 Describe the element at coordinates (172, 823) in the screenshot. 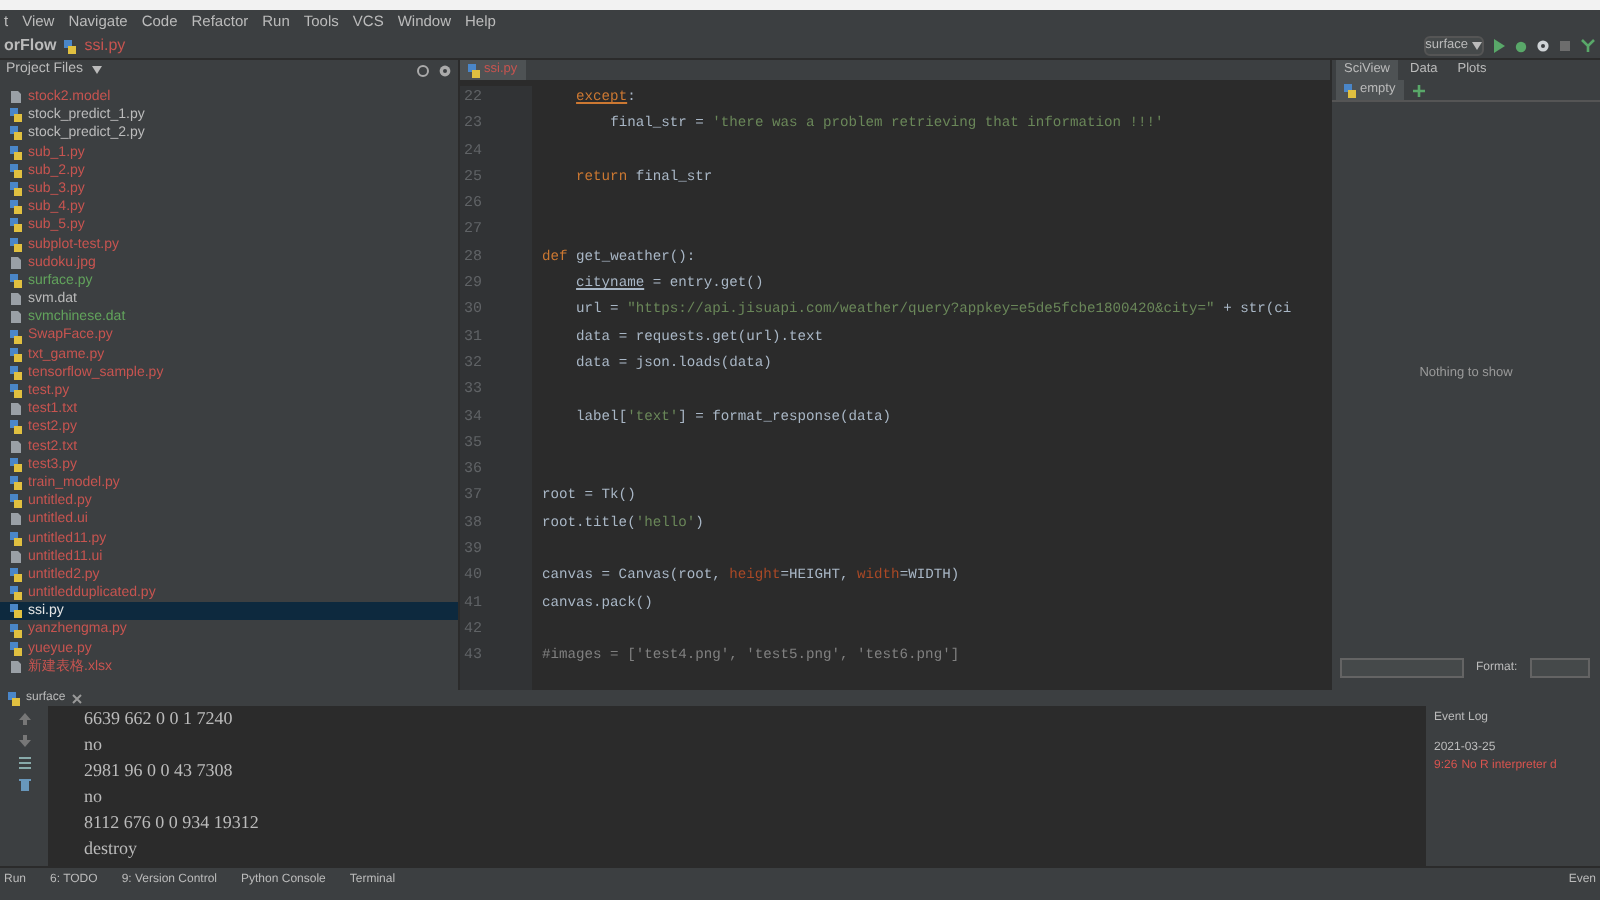

I see `console-output: 8112 676 0 0 934 19312` at that location.